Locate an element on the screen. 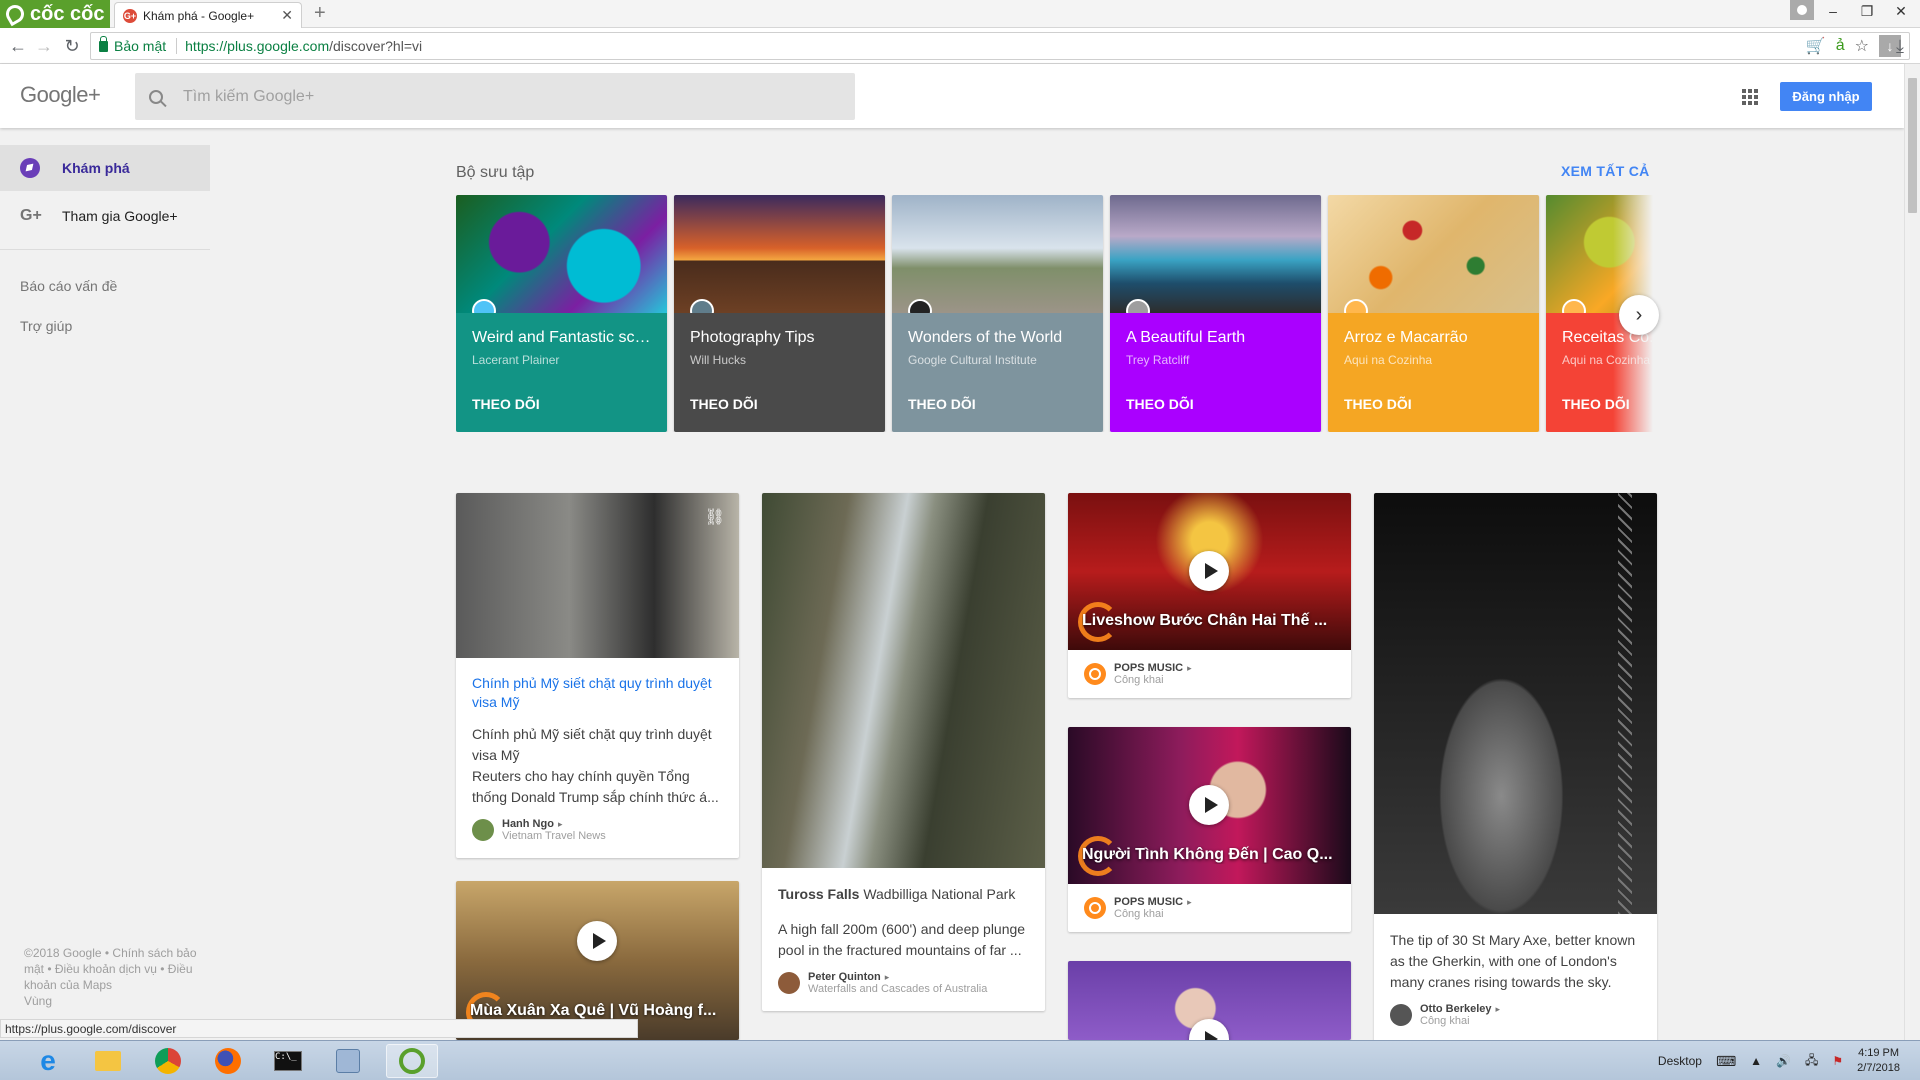 The width and height of the screenshot is (1920, 1080). collection-card: A Beautiful Earth Trey Ratcliff THEO DÕI is located at coordinates (1215, 313).